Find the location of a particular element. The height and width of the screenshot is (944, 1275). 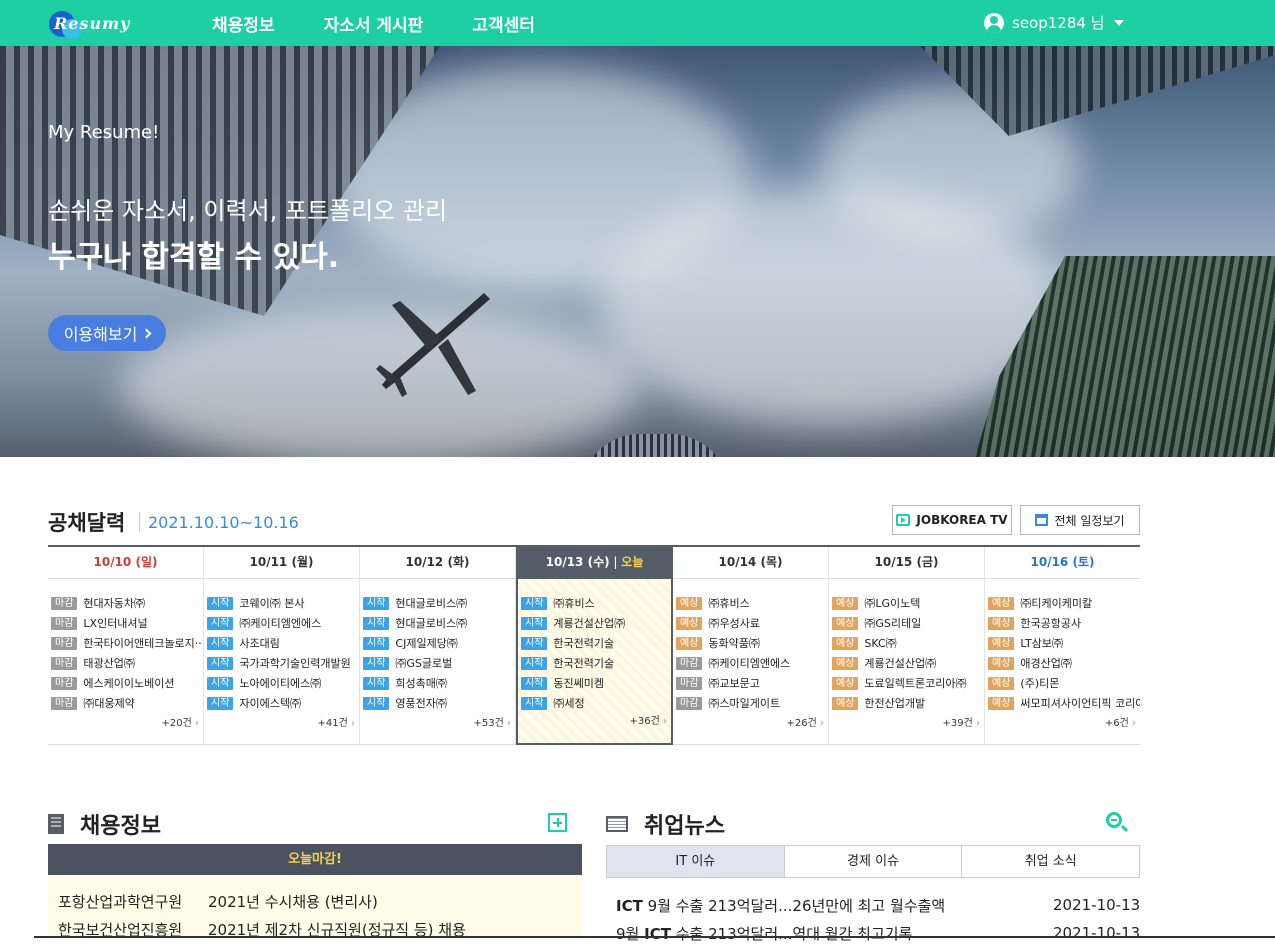

calendar-entry: 예상 LT삼보㈜ is located at coordinates (1064, 643).